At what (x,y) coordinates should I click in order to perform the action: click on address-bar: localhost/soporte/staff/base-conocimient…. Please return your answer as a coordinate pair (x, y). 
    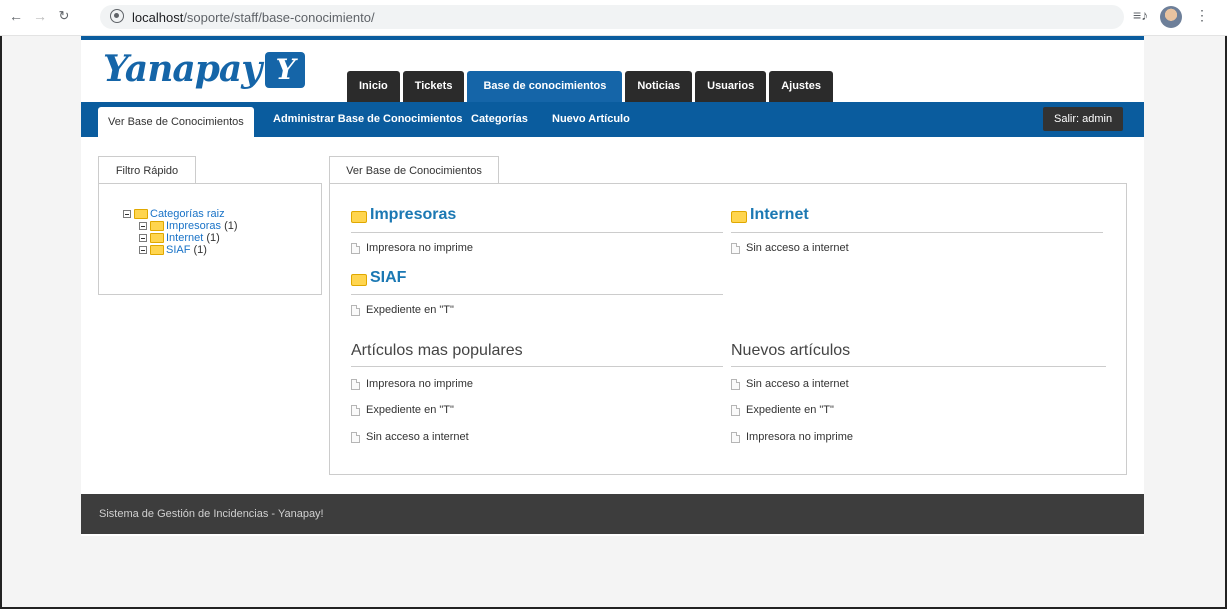
    Looking at the image, I should click on (612, 17).